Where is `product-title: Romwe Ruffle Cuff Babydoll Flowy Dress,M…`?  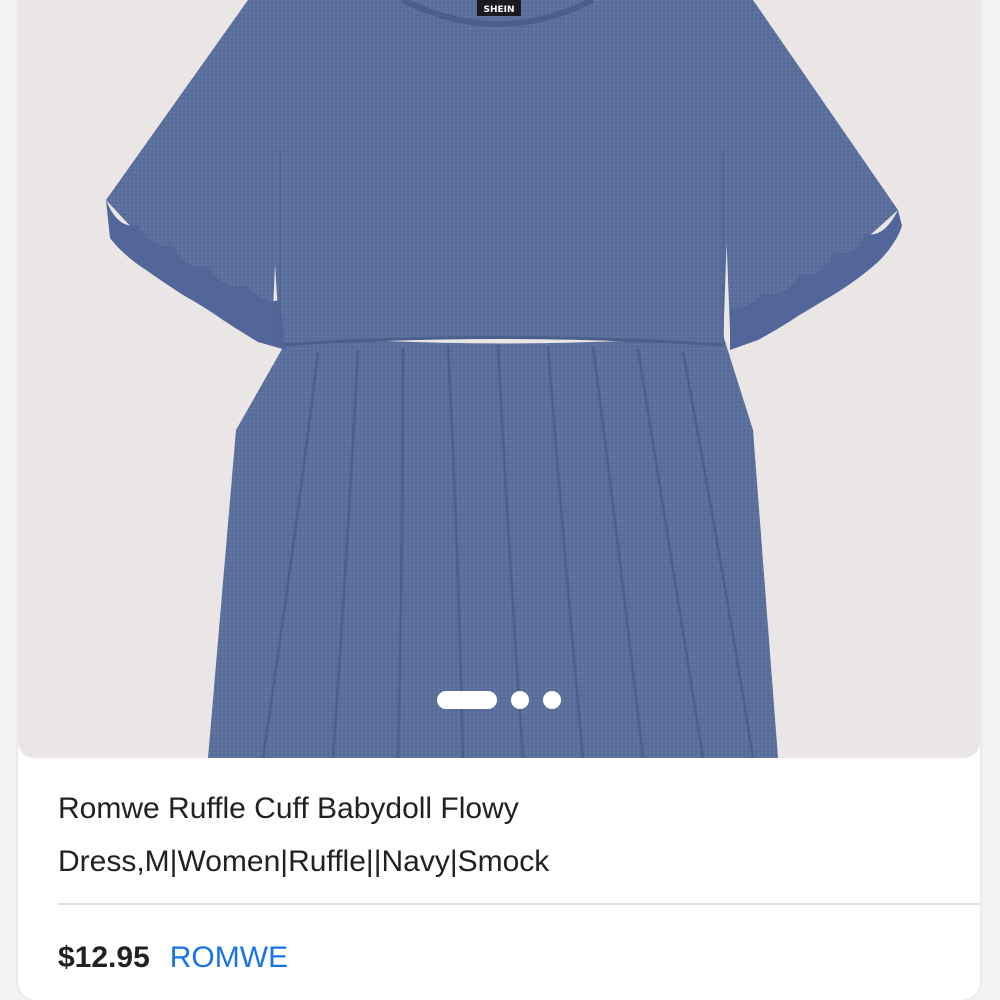 product-title: Romwe Ruffle Cuff Babydoll Flowy Dress,M… is located at coordinates (498, 835).